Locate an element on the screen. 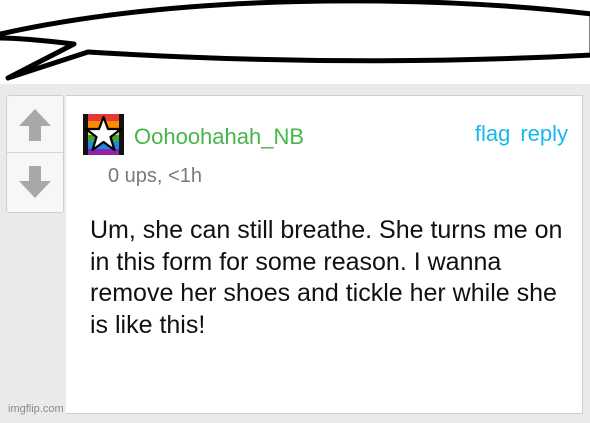 The width and height of the screenshot is (590, 423). comment-actions: flag reply is located at coordinates (521, 134).